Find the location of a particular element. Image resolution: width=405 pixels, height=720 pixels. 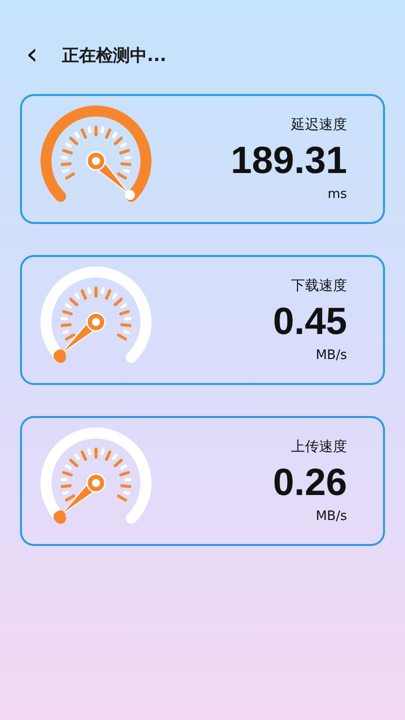

metric-value: 189.31 is located at coordinates (288, 161).